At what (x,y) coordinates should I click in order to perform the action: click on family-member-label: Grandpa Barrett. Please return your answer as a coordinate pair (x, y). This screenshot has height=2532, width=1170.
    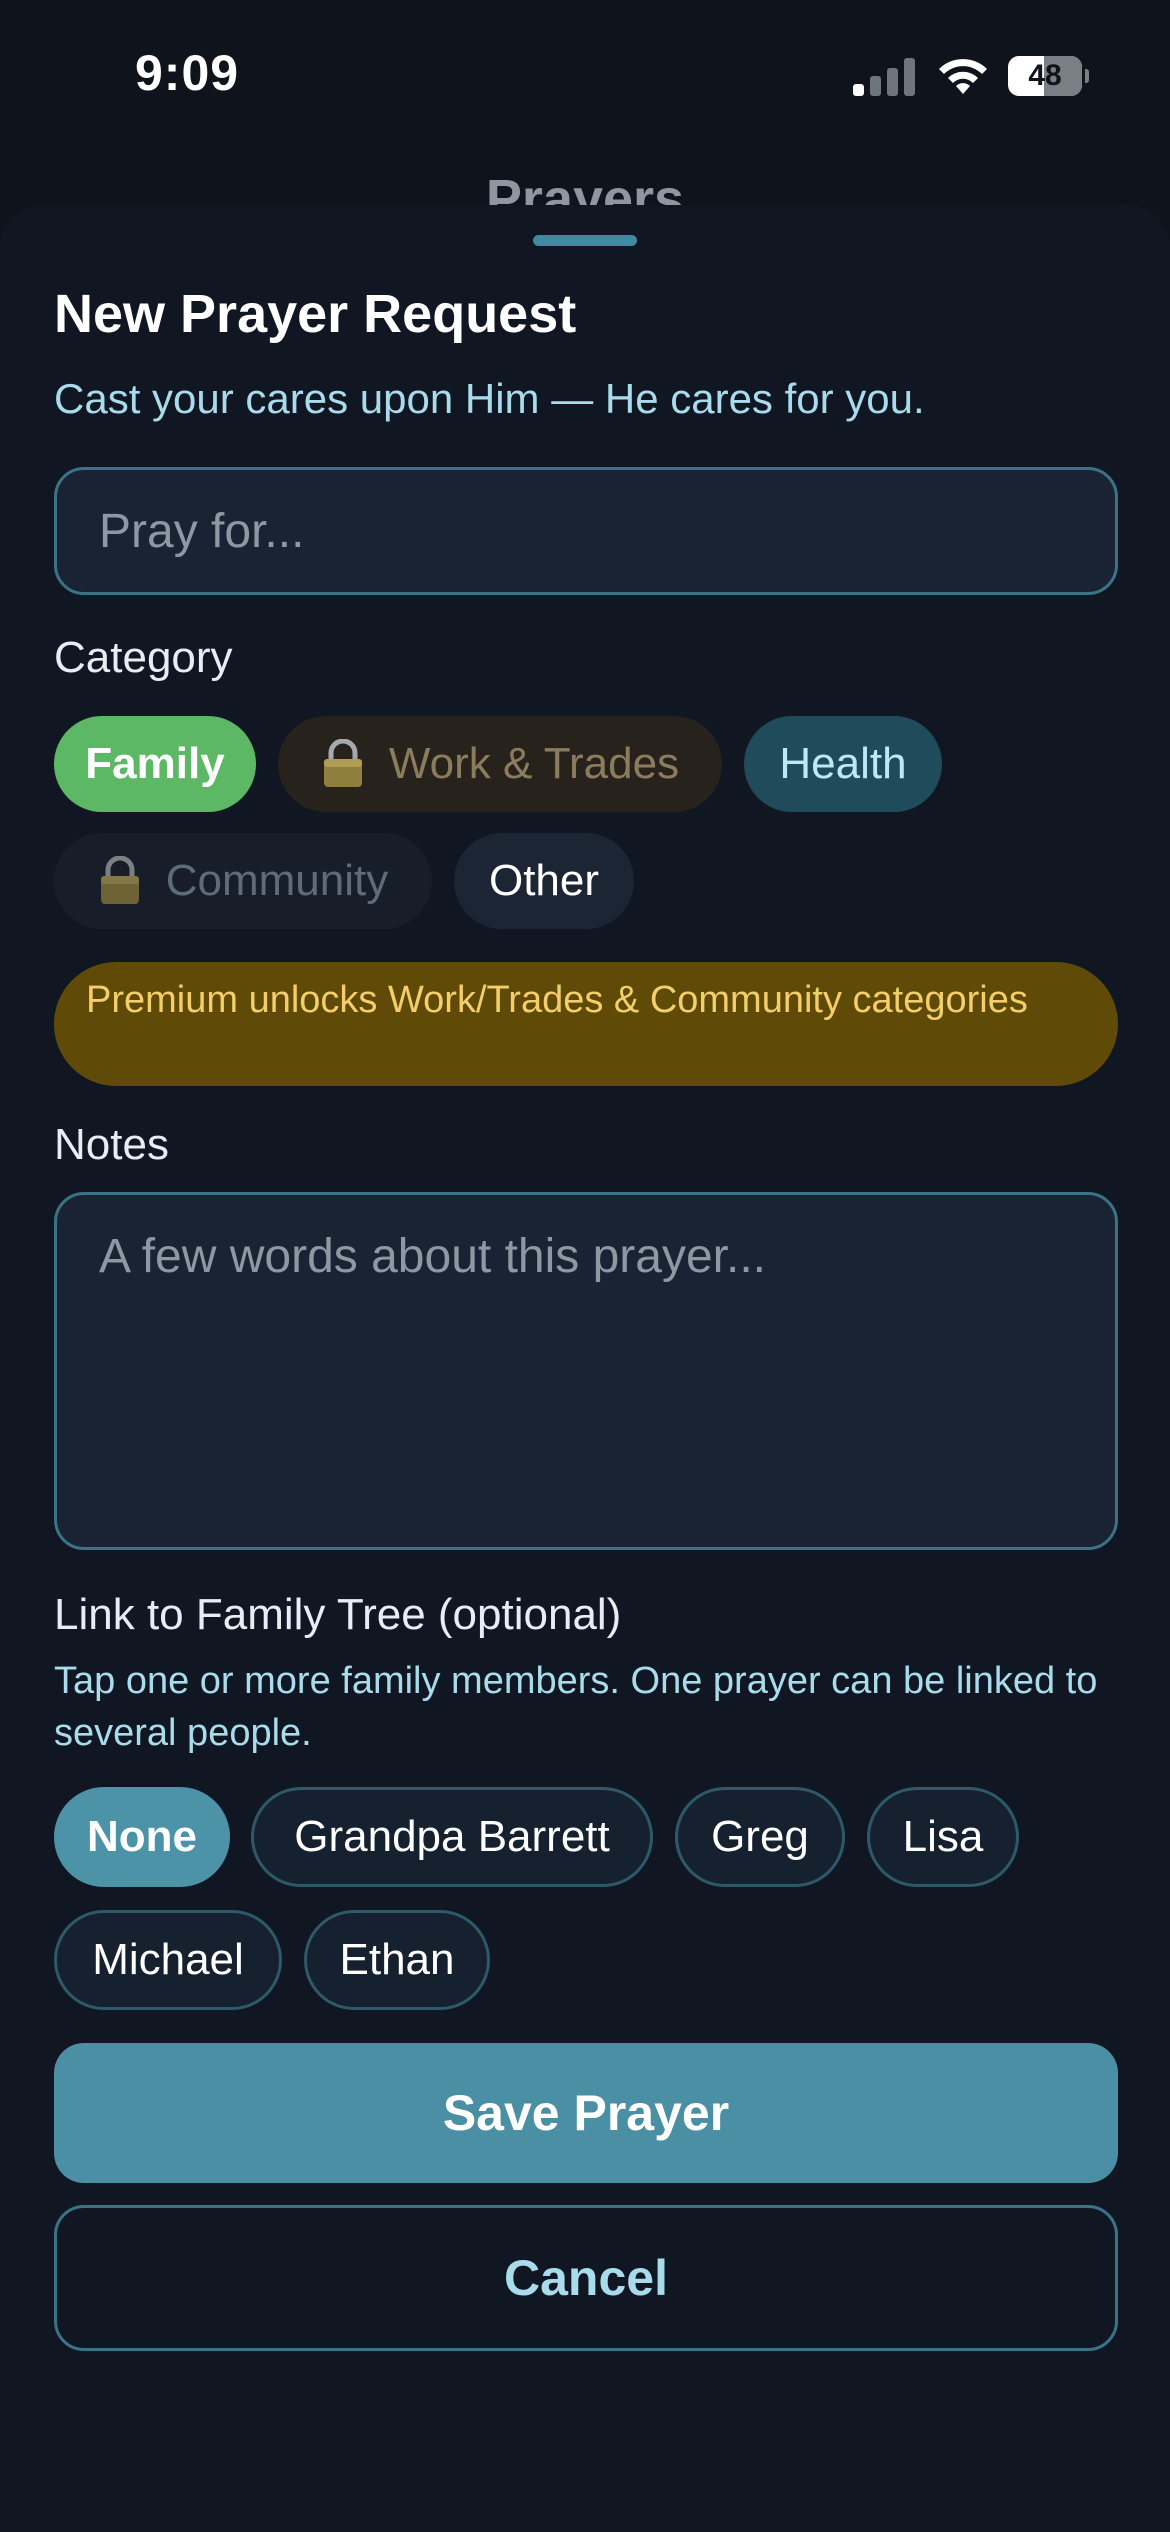
    Looking at the image, I should click on (452, 1836).